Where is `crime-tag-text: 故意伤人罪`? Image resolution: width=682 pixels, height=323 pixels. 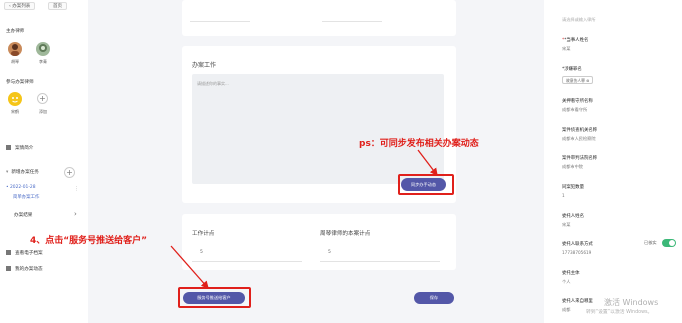
crime-tag-text: 故意伤人罪 is located at coordinates (575, 80).